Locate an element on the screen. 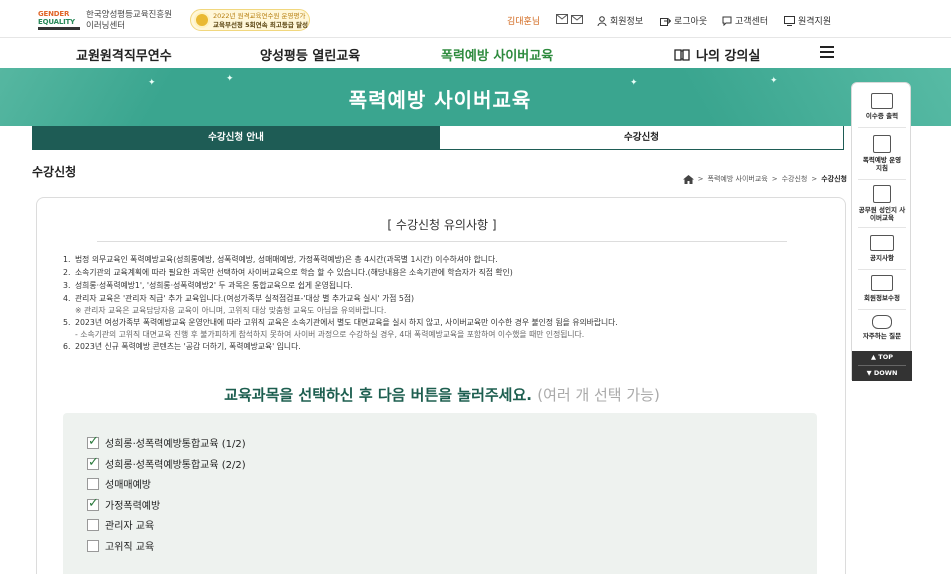  id-card-icon is located at coordinates (882, 283).